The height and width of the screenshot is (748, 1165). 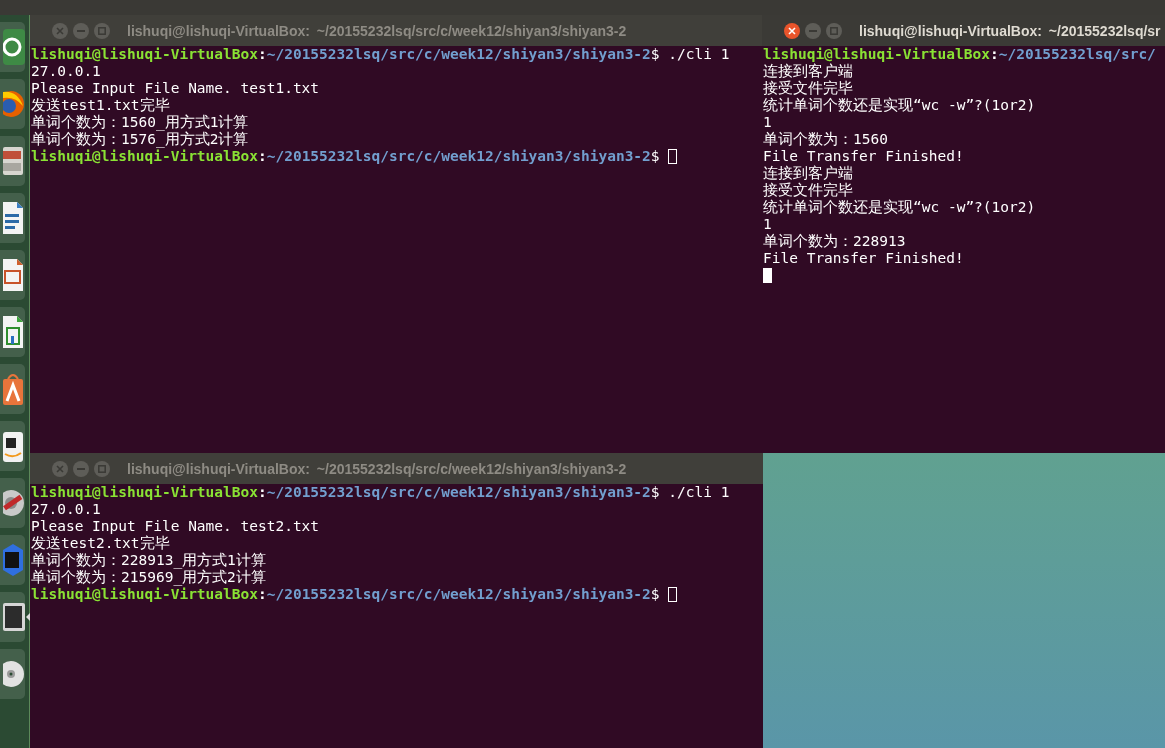 I want to click on output-line: 单词个数为：1560_用方式1计算, so click(x=140, y=122).